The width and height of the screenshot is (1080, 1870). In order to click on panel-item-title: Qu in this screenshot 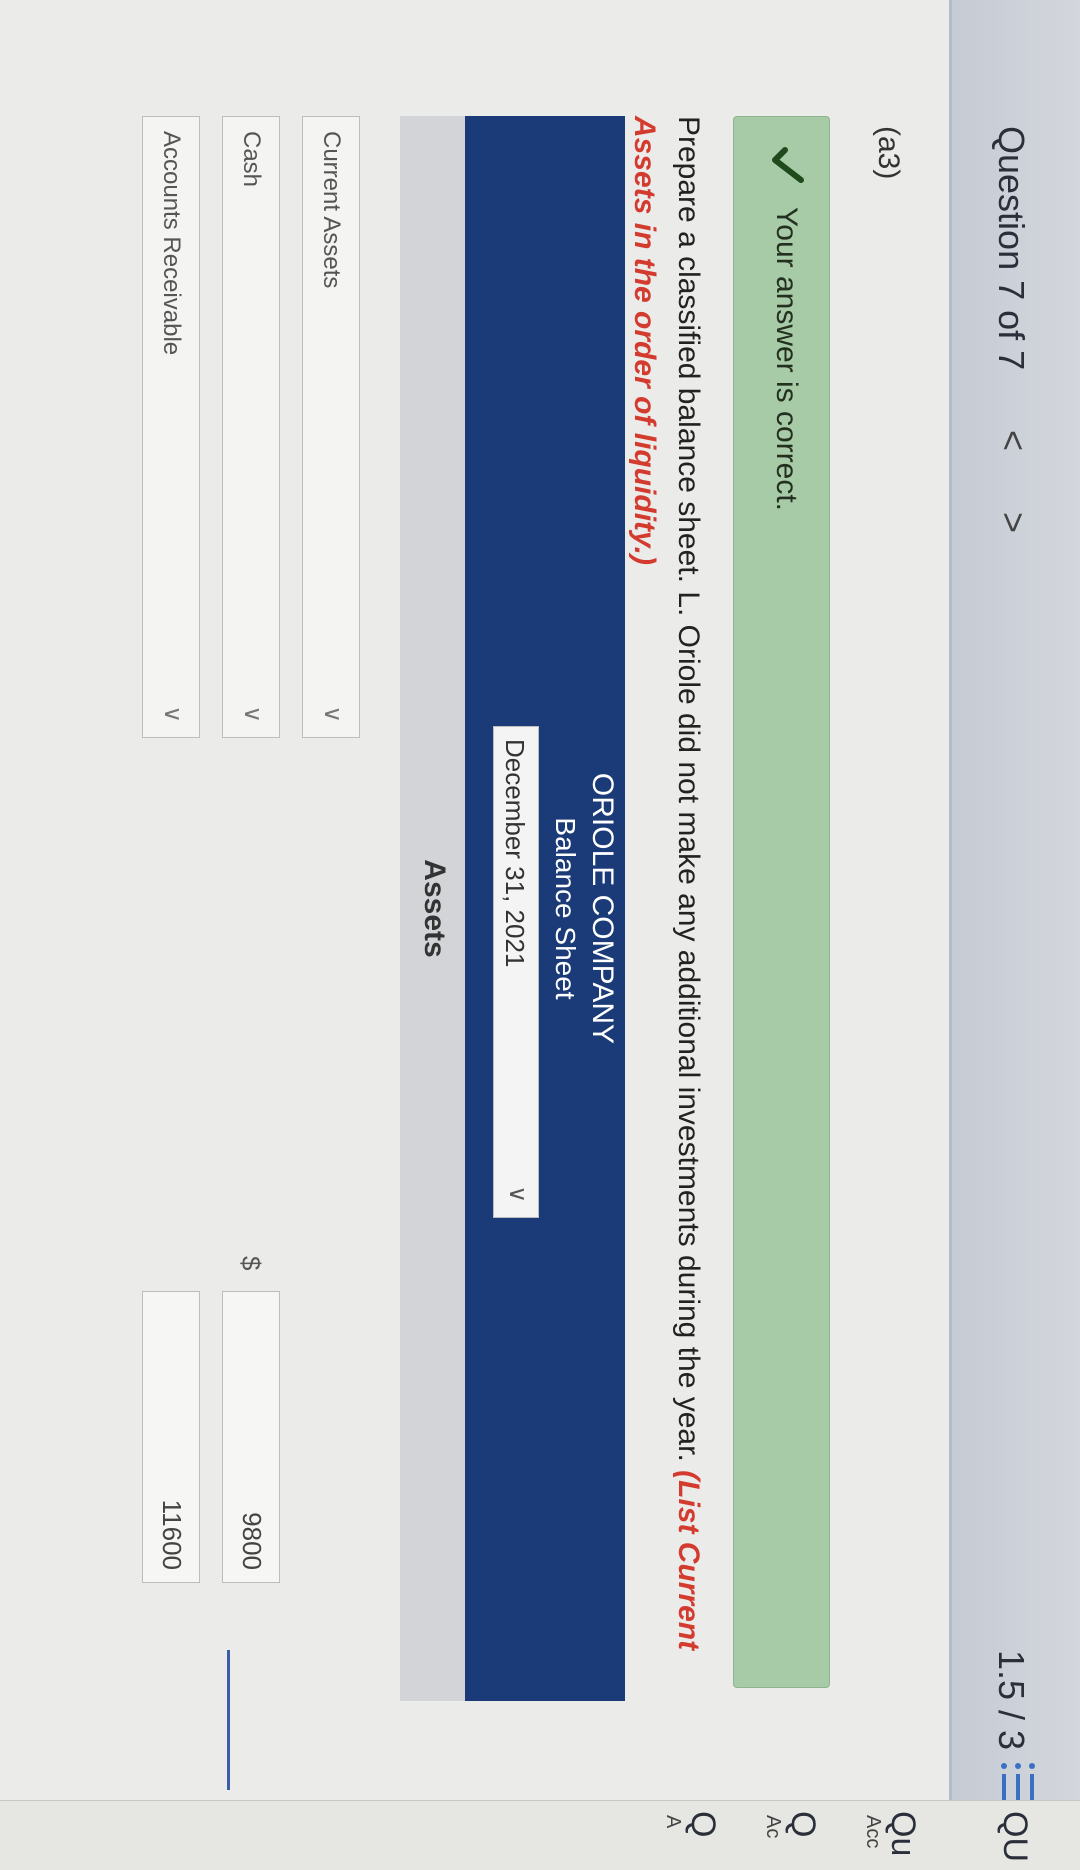, I will do `click(902, 1833)`.